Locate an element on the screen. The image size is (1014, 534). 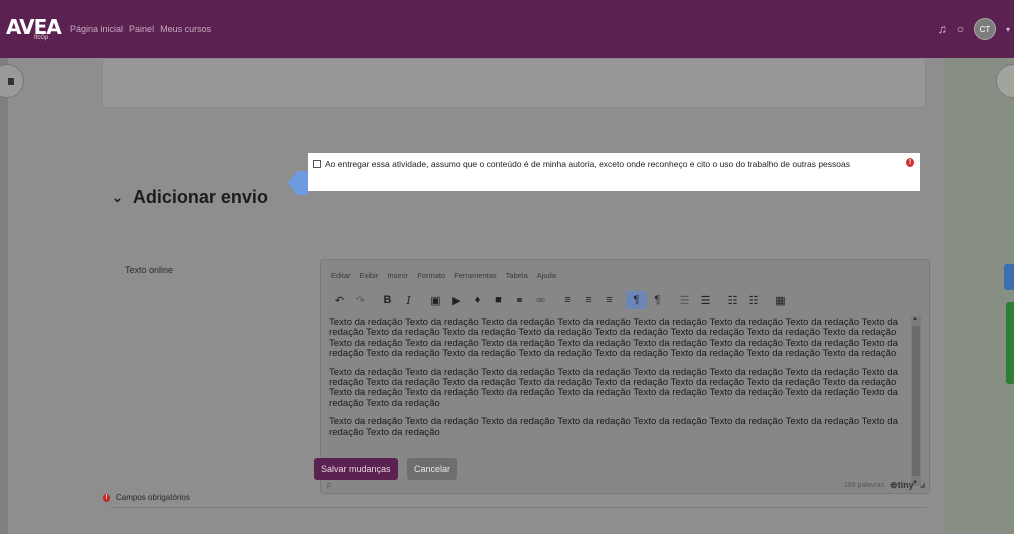
align-center-icon: ≡ is located at coordinates (588, 300).